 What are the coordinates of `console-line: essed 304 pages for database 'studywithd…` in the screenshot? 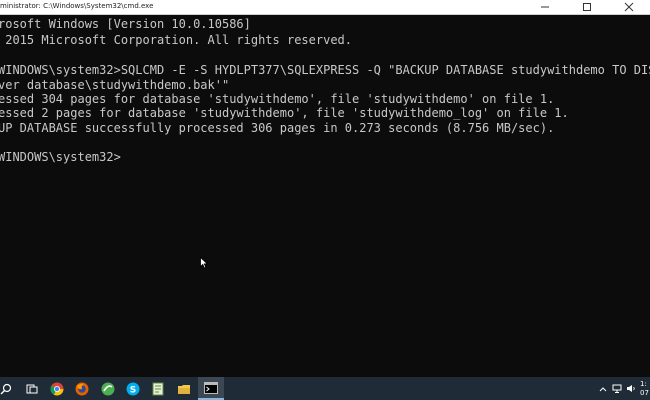 It's located at (277, 99).